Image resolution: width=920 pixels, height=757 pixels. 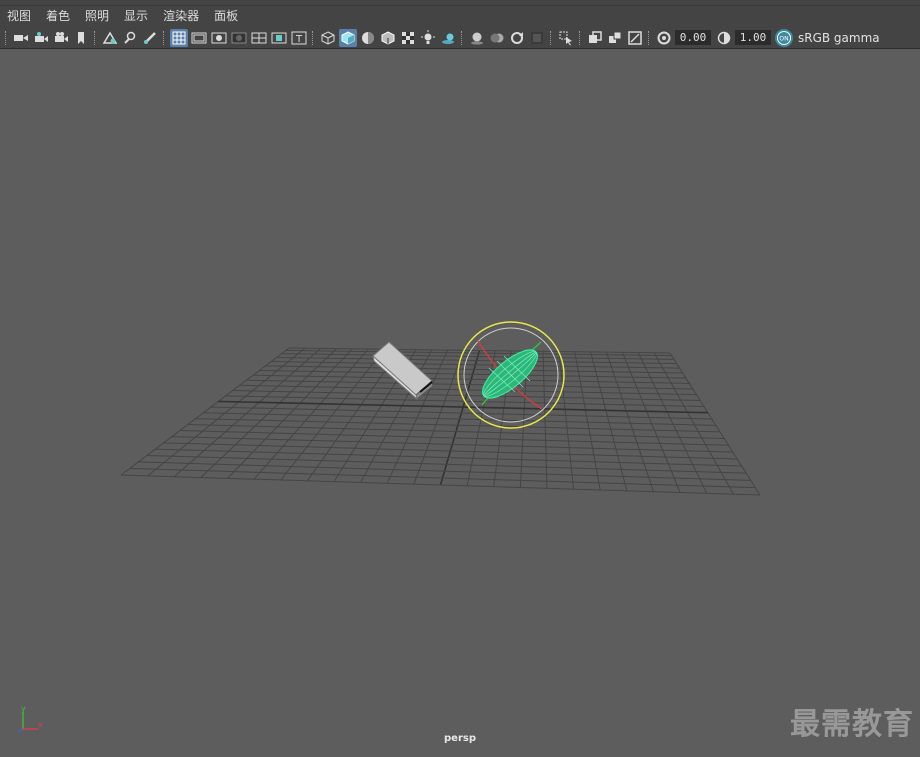 I want to click on safe-title-icon: T, so click(x=299, y=38).